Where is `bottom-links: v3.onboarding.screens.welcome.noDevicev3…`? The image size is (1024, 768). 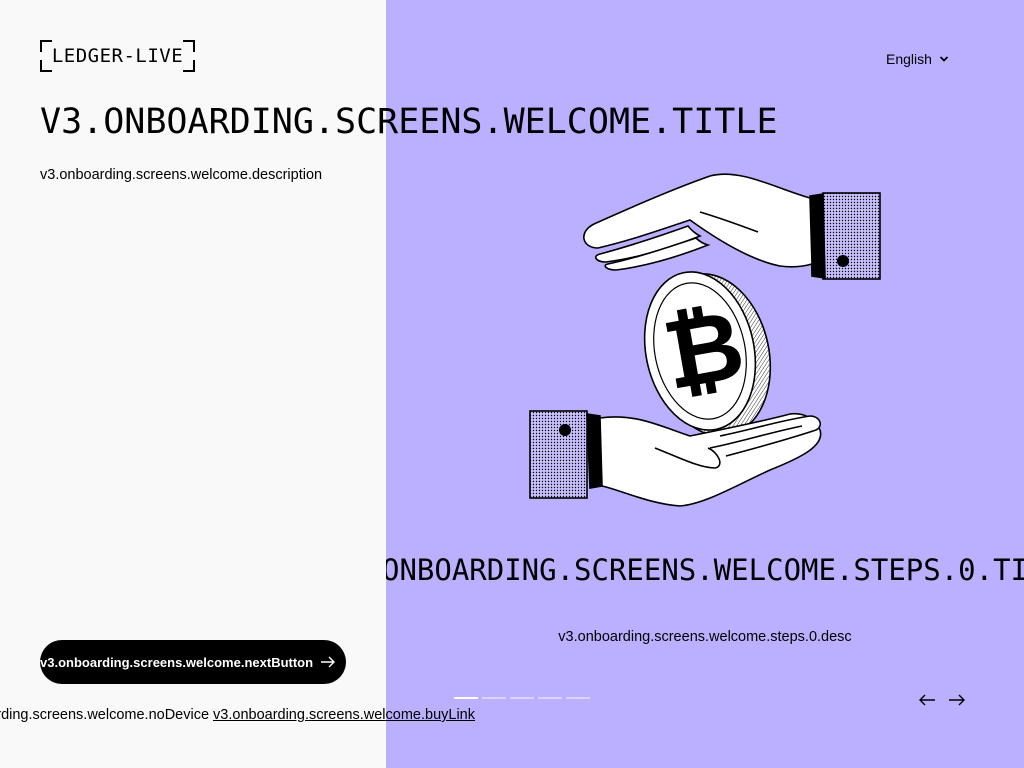 bottom-links: v3.onboarding.screens.welcome.noDevicev3… is located at coordinates (237, 715).